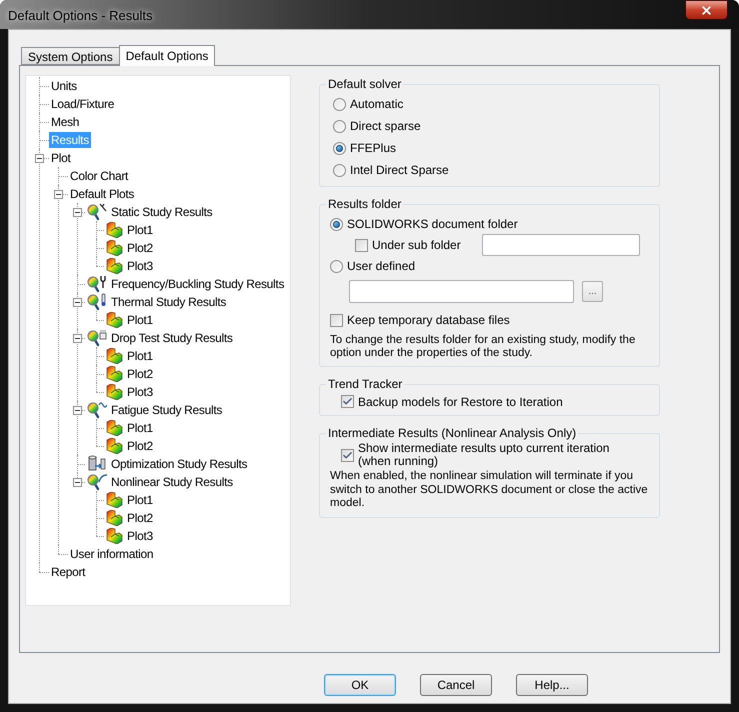 This screenshot has width=739, height=712. Describe the element at coordinates (428, 320) in the screenshot. I see `checkbox-label: Keep temporary database files` at that location.